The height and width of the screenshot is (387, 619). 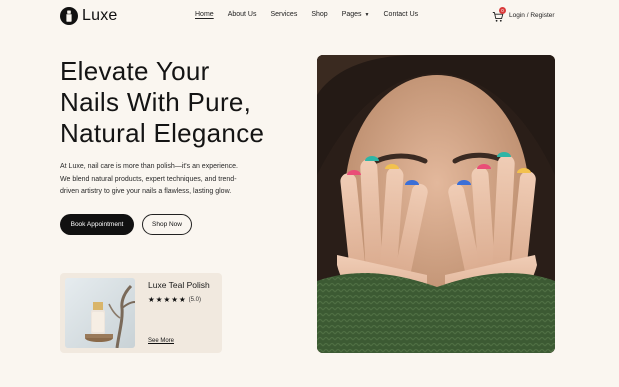 I want to click on login-register-link: Login / Register, so click(x=532, y=15).